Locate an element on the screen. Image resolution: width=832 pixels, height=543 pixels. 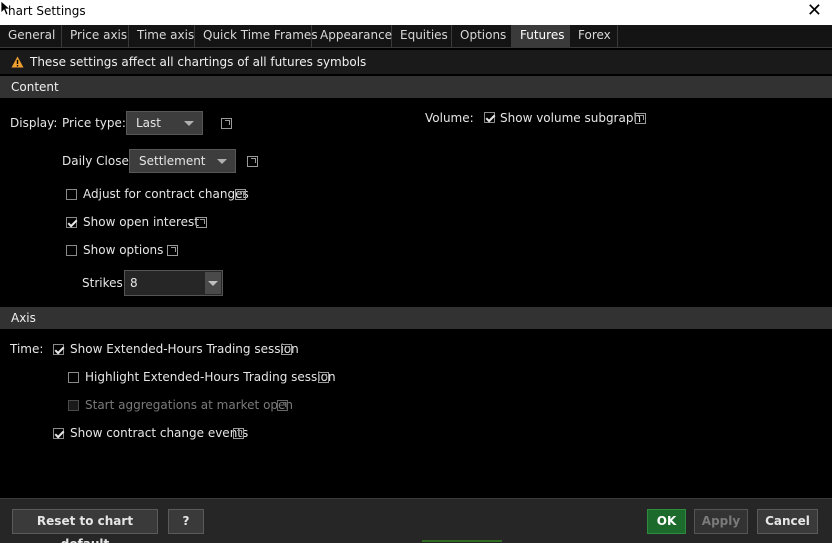
tab-general: General is located at coordinates (31, 36).